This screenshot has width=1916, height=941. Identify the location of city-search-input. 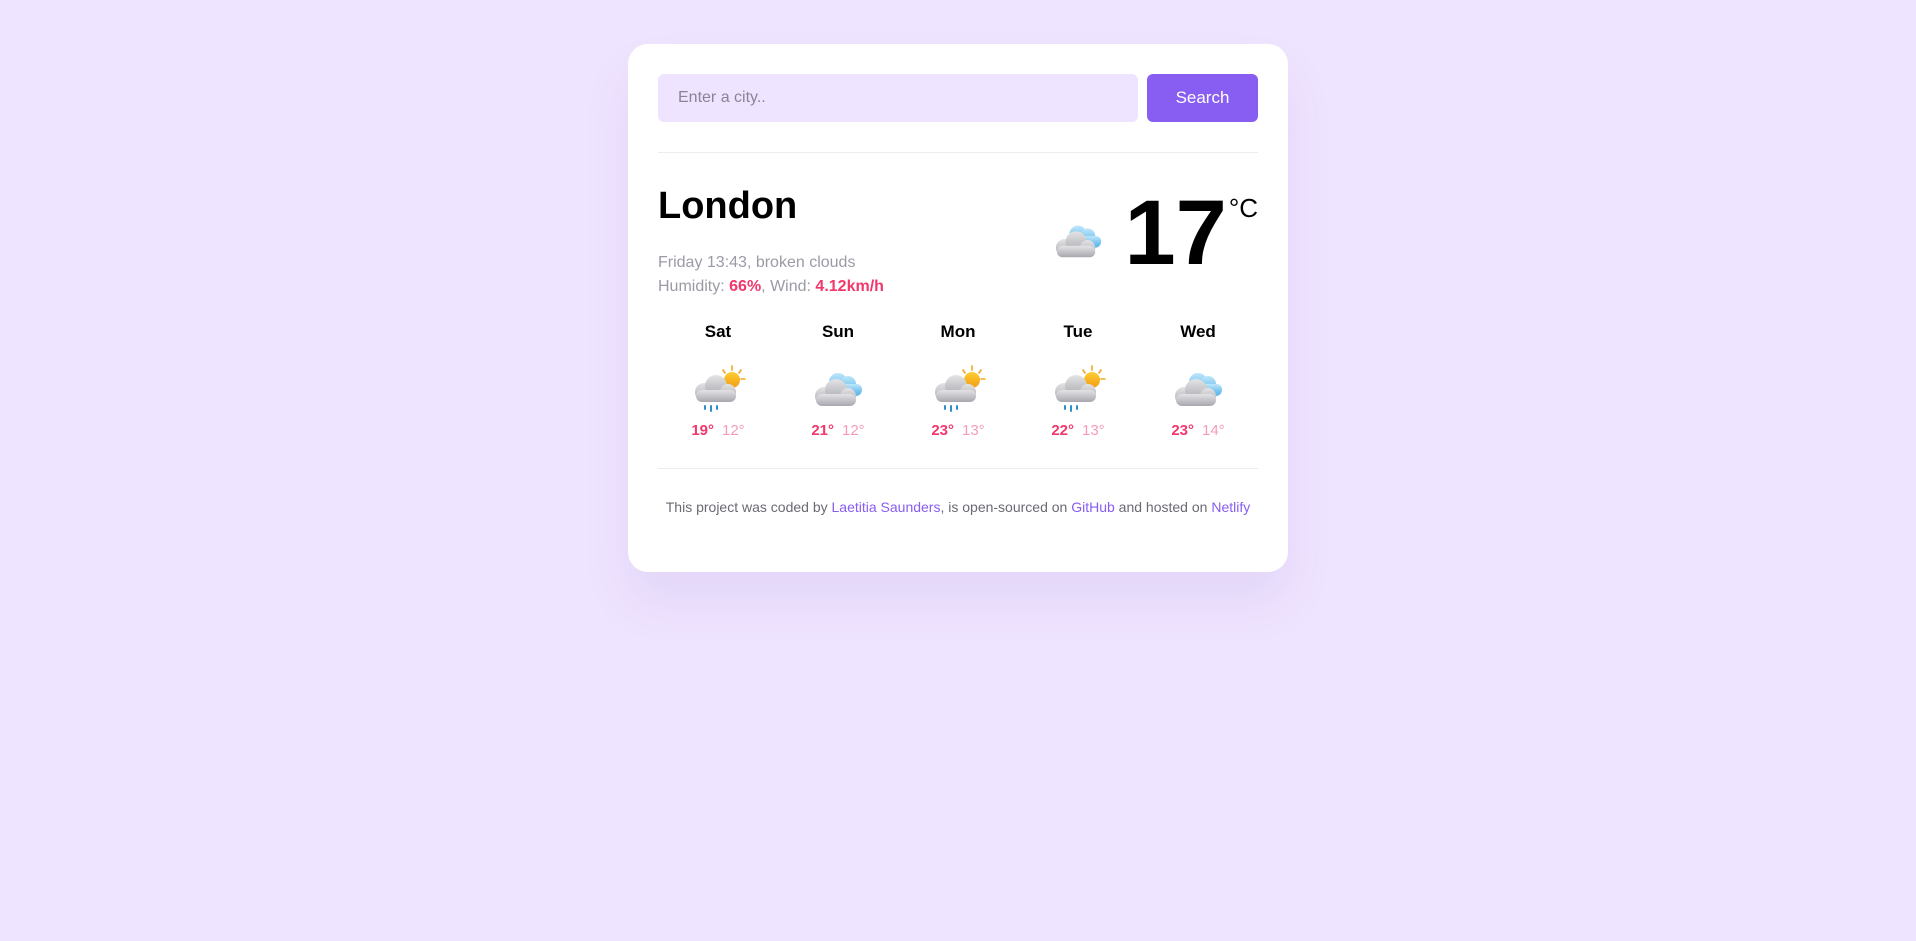
(898, 98).